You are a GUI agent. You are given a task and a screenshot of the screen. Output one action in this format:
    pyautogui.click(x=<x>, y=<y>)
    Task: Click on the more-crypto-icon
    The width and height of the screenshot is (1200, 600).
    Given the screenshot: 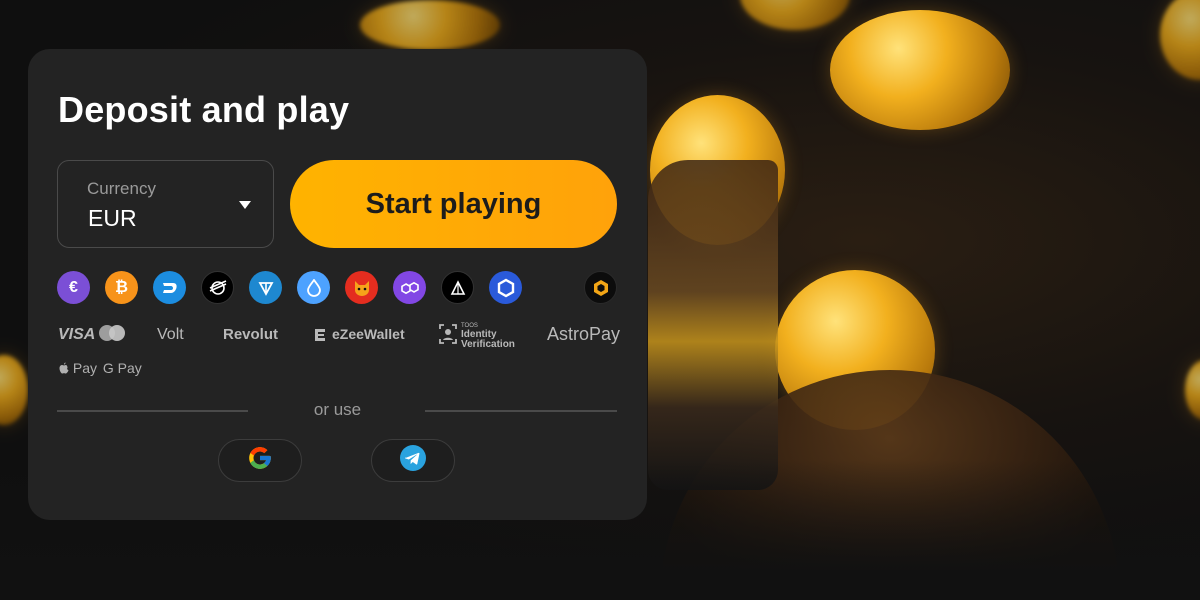 What is the action you would take?
    pyautogui.click(x=600, y=287)
    